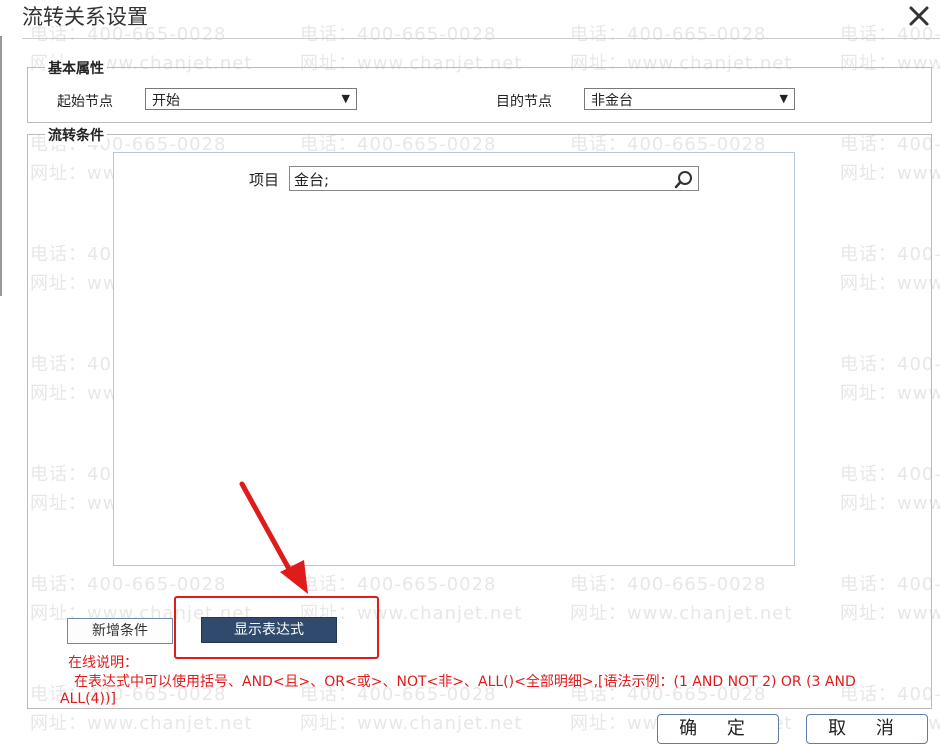  Describe the element at coordinates (103, 663) in the screenshot. I see `online-help-title: 在线说明：` at that location.